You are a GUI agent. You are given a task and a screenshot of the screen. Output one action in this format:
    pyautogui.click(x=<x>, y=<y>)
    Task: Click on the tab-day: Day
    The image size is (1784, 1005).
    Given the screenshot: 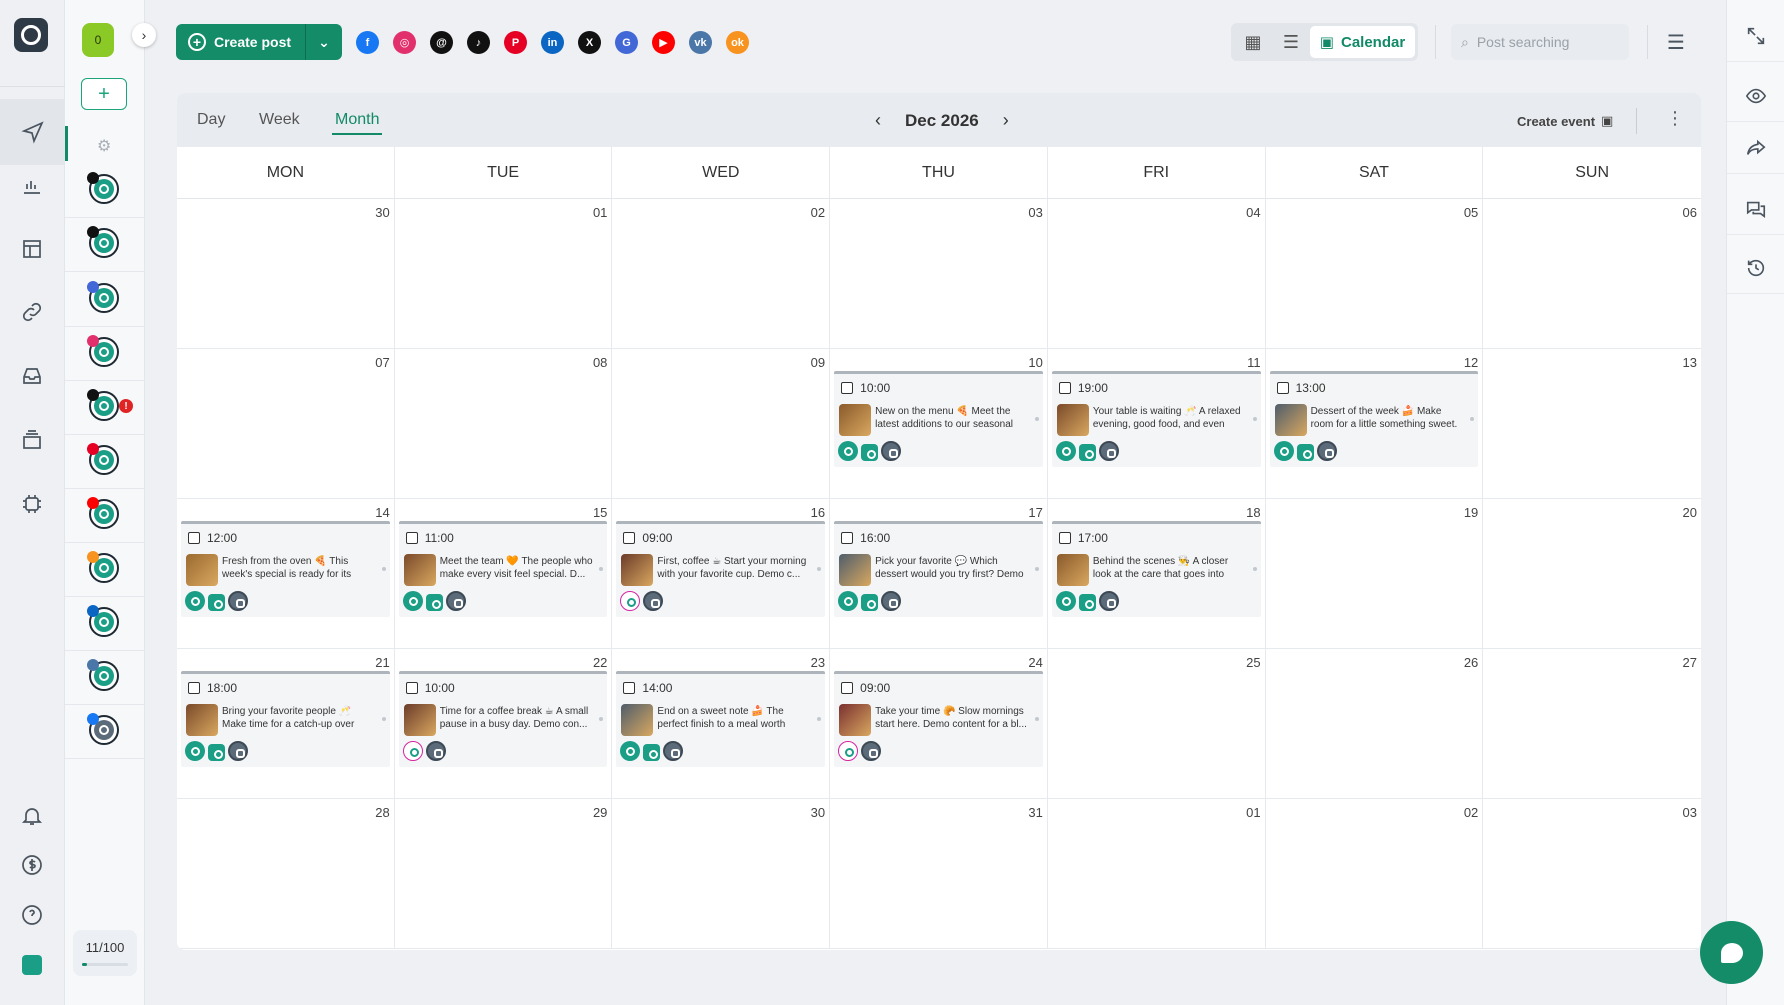 What is the action you would take?
    pyautogui.click(x=211, y=120)
    